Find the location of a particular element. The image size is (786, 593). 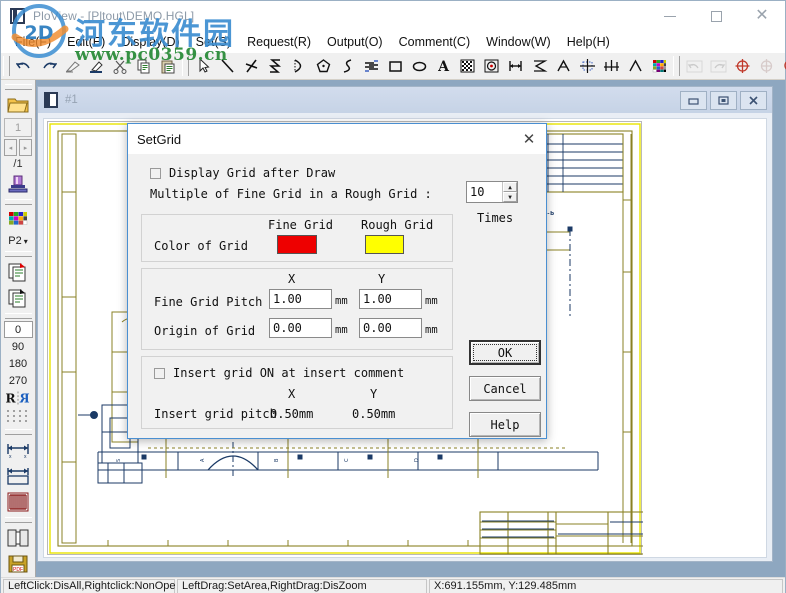

doc-restore-button is located at coordinates (723, 100).